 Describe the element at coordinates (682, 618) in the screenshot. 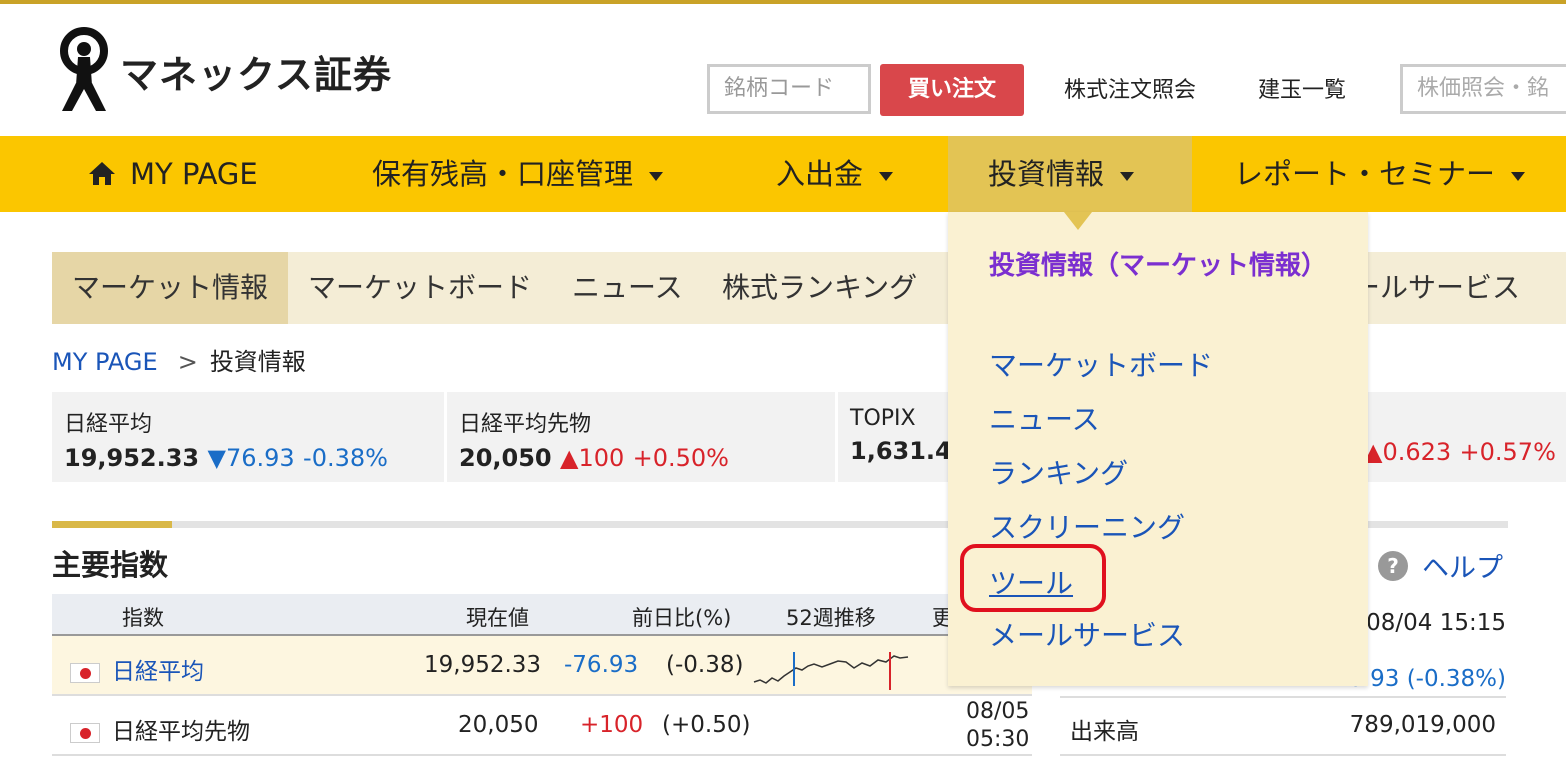

I see `col-change: 前日比(%)` at that location.